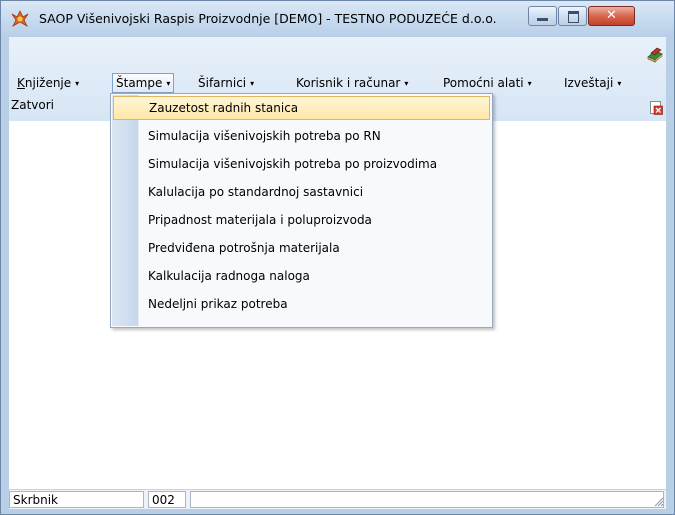 The height and width of the screenshot is (515, 675). I want to click on status-user: Skrbnik, so click(76, 499).